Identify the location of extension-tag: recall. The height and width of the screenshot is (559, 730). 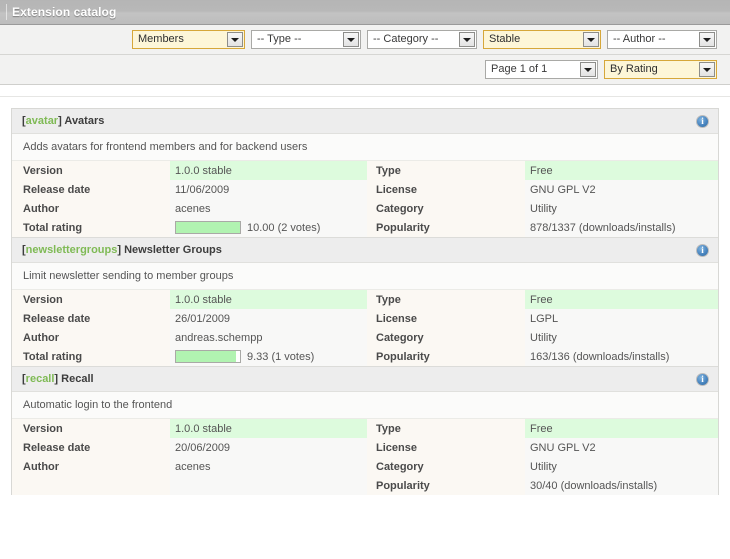
(40, 379).